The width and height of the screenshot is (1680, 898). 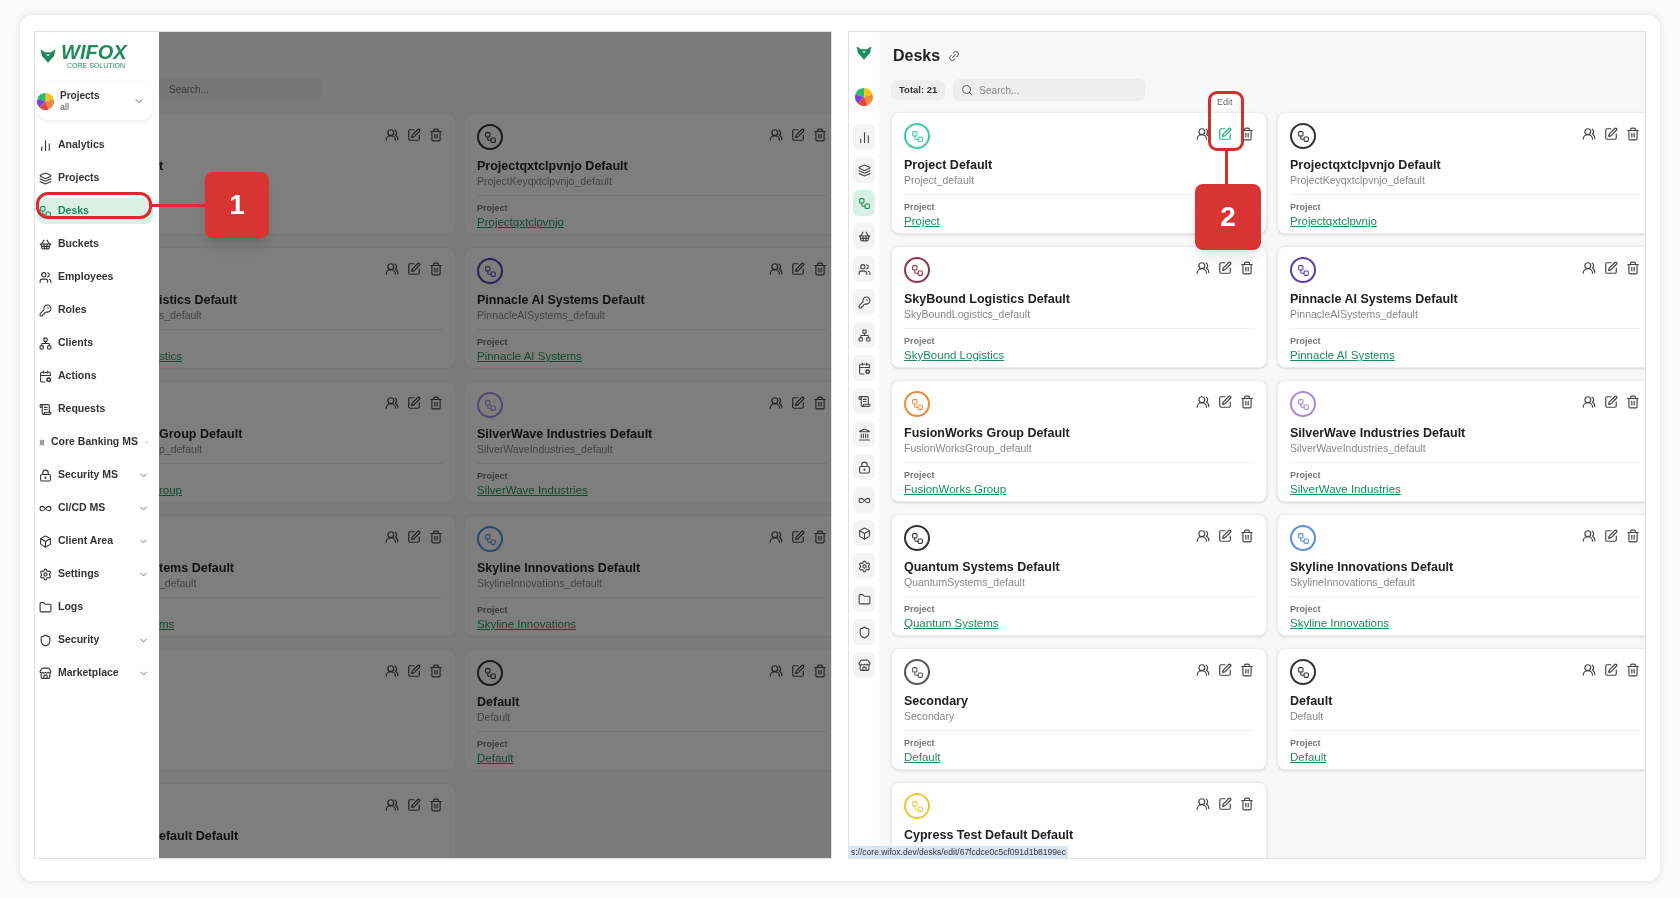 I want to click on sidebar-item: Requests, so click(x=95, y=409).